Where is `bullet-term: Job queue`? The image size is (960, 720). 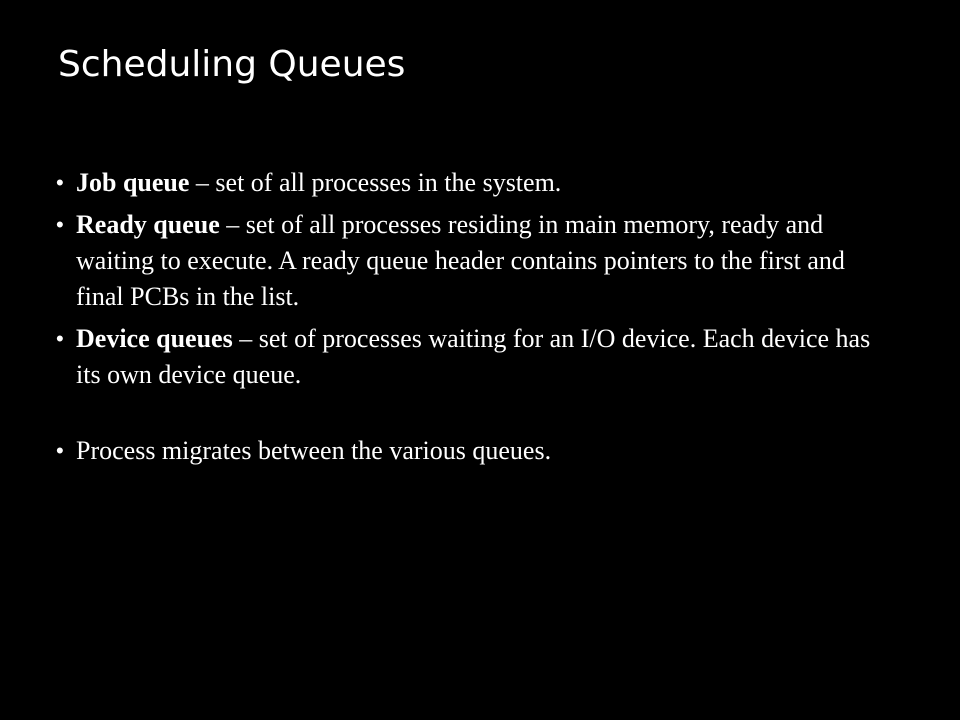
bullet-term: Job queue is located at coordinates (133, 182).